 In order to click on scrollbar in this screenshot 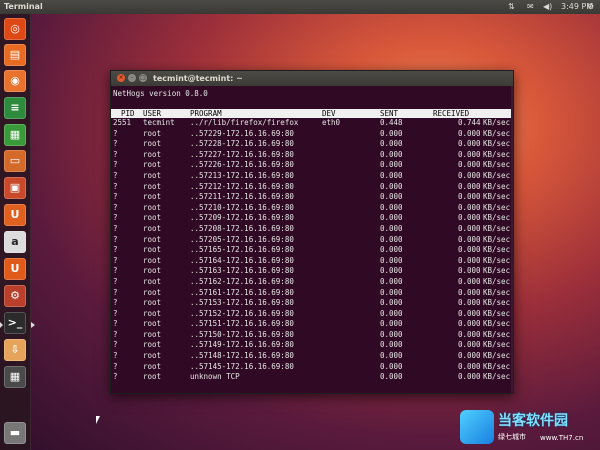, I will do `click(512, 239)`.